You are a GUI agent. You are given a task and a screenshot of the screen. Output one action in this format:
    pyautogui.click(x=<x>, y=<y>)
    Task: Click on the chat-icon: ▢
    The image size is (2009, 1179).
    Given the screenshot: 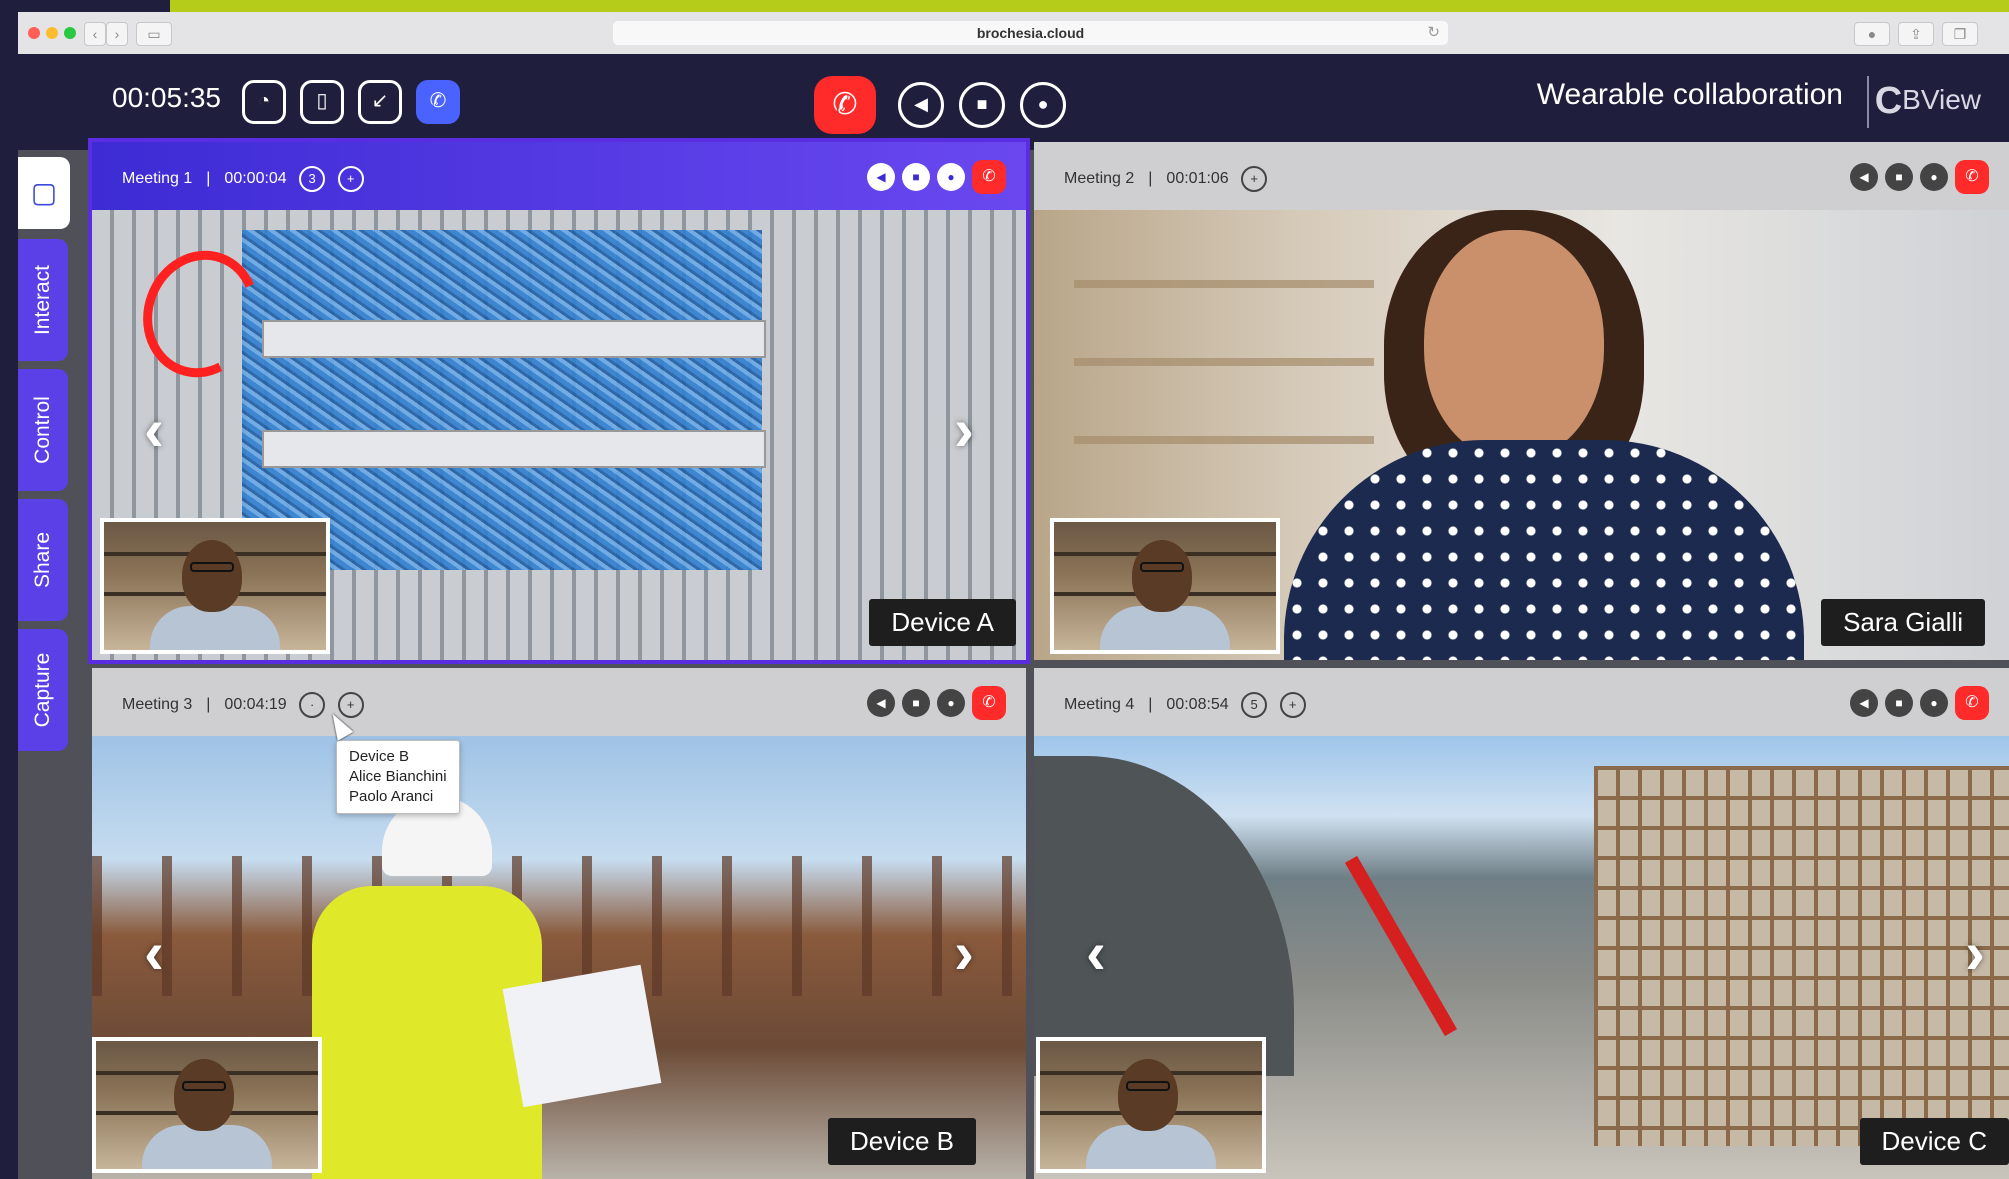 What is the action you would take?
    pyautogui.click(x=44, y=193)
    